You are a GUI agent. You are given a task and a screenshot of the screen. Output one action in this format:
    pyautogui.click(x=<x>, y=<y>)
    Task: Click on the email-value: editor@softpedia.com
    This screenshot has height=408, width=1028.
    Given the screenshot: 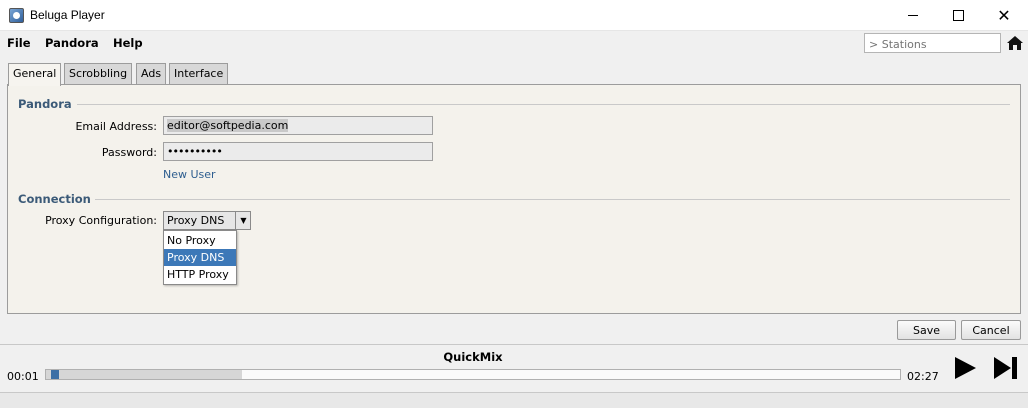 What is the action you would take?
    pyautogui.click(x=228, y=125)
    